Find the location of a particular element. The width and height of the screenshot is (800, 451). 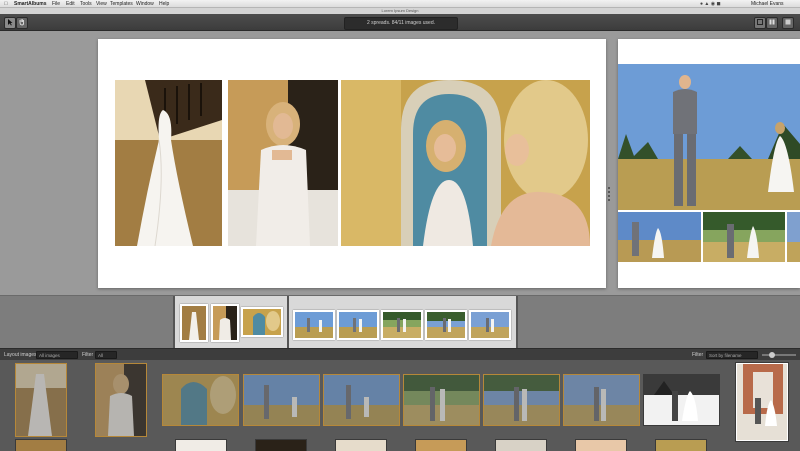

settings-view-icon is located at coordinates (788, 22).